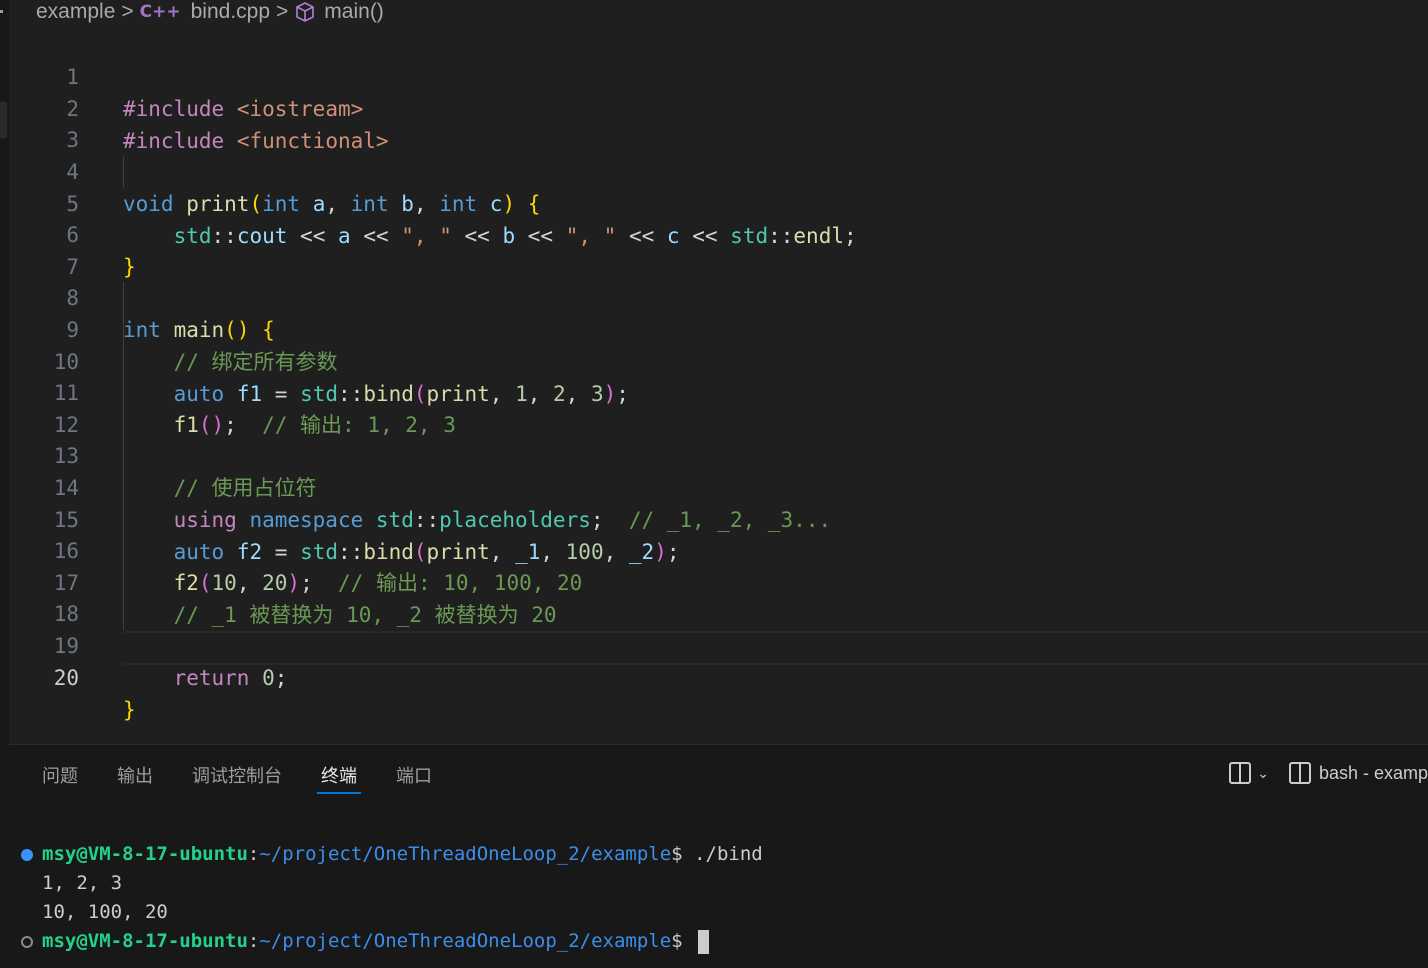 The height and width of the screenshot is (968, 1428). I want to click on edge-dot, so click(1, 11).